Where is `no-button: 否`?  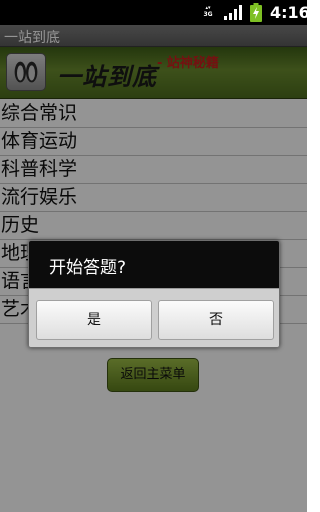 no-button: 否 is located at coordinates (216, 320).